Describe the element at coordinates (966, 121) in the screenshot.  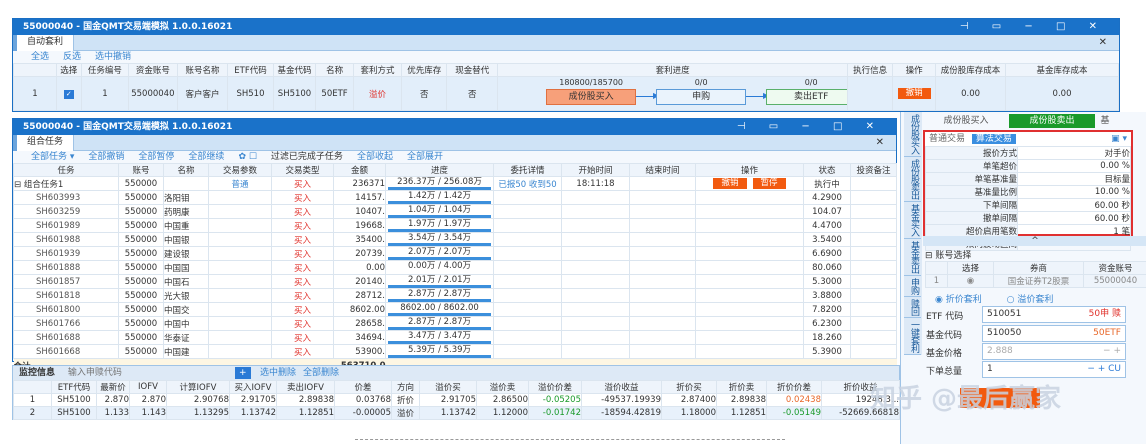
I see `trade-tab: 成份股买入` at that location.